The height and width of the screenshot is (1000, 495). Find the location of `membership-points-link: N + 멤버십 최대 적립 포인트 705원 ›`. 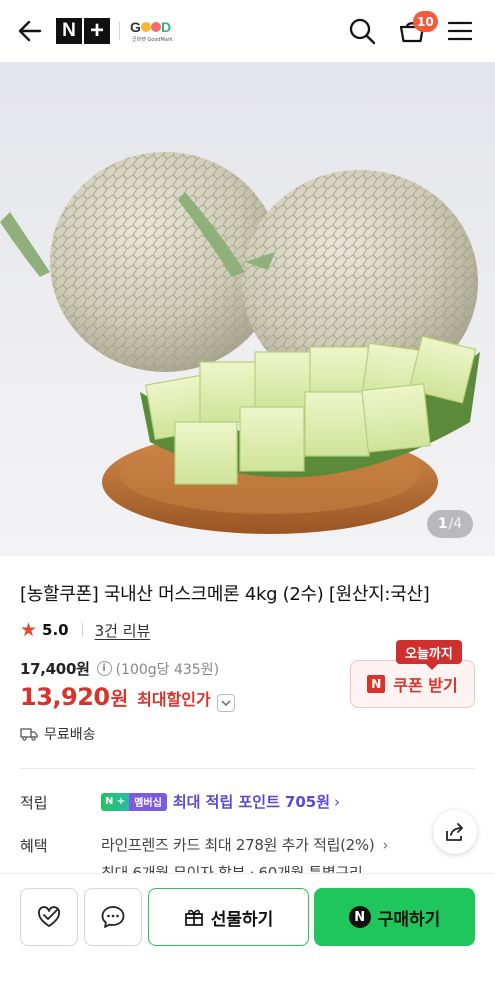

membership-points-link: N + 멤버십 최대 적립 포인트 705원 › is located at coordinates (220, 801).